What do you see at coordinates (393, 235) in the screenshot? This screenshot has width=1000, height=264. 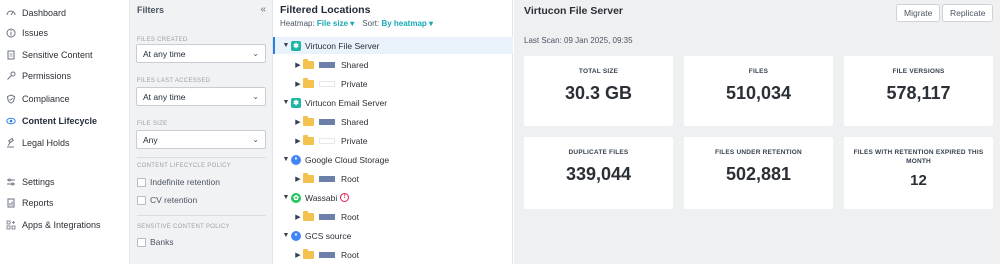 I see `tree-node-location: ▼ • GCS source` at bounding box center [393, 235].